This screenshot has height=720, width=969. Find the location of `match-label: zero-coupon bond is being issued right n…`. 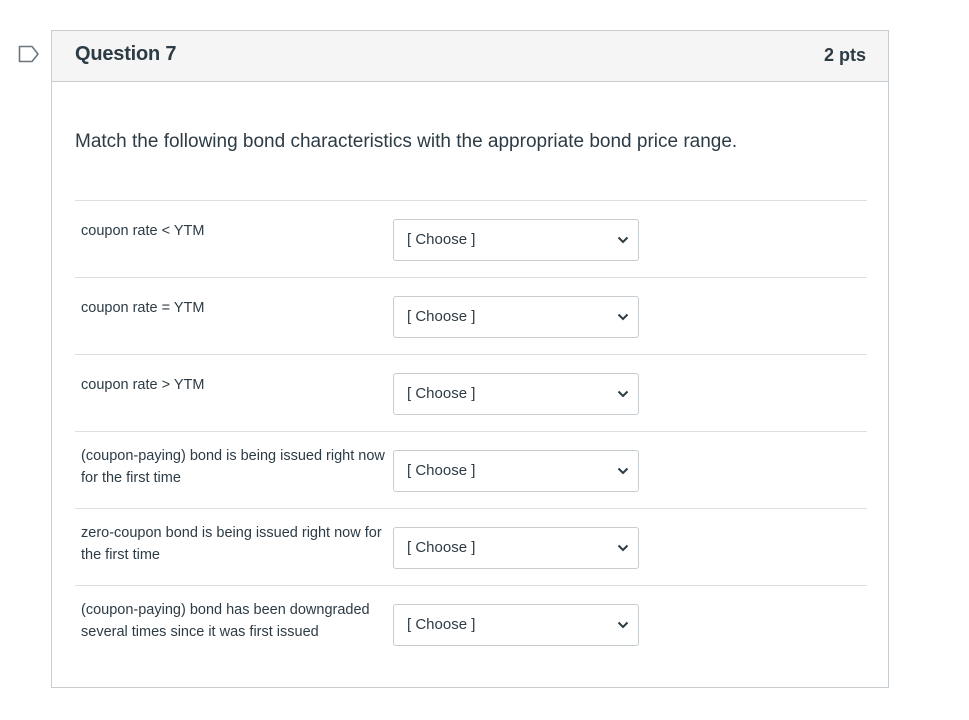

match-label: zero-coupon bond is being issued right n… is located at coordinates (231, 544).